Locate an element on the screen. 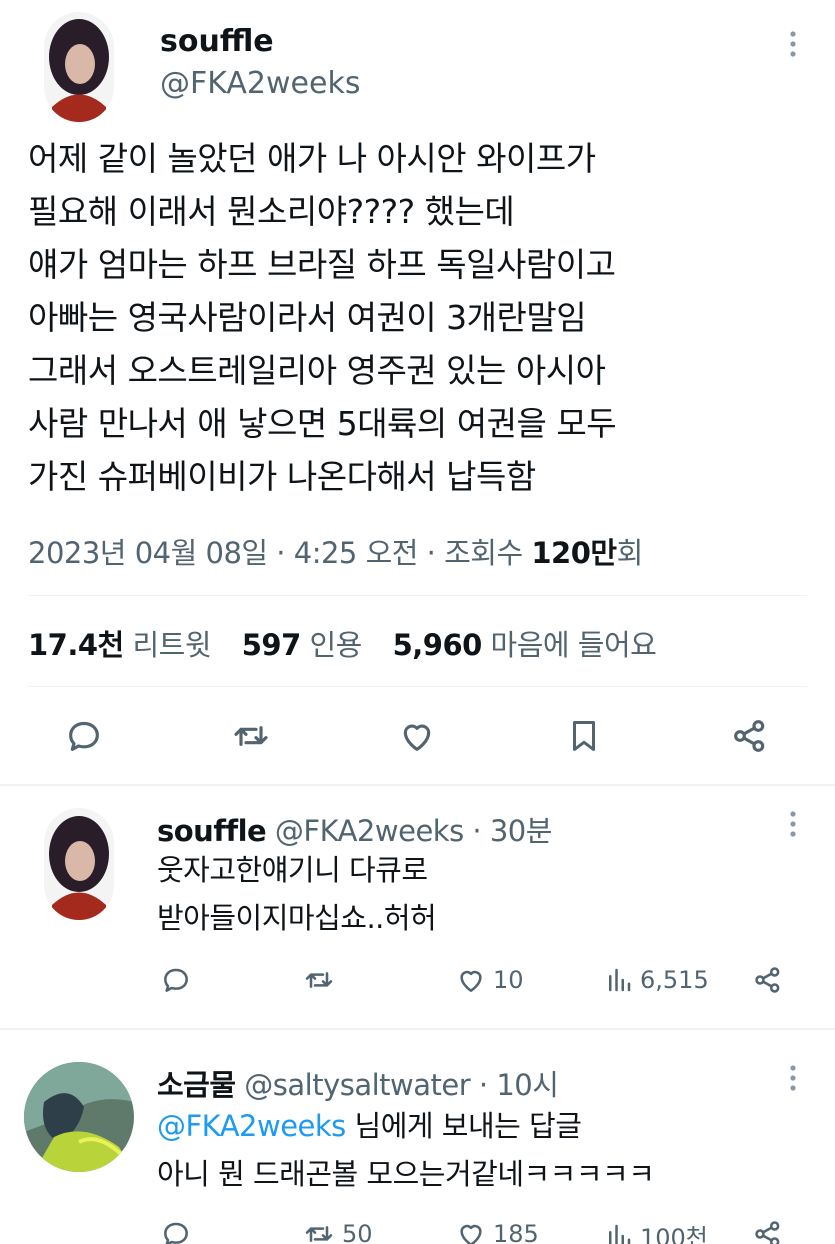 This screenshot has width=835, height=1244. views-button: 100천 is located at coordinates (656, 1231).